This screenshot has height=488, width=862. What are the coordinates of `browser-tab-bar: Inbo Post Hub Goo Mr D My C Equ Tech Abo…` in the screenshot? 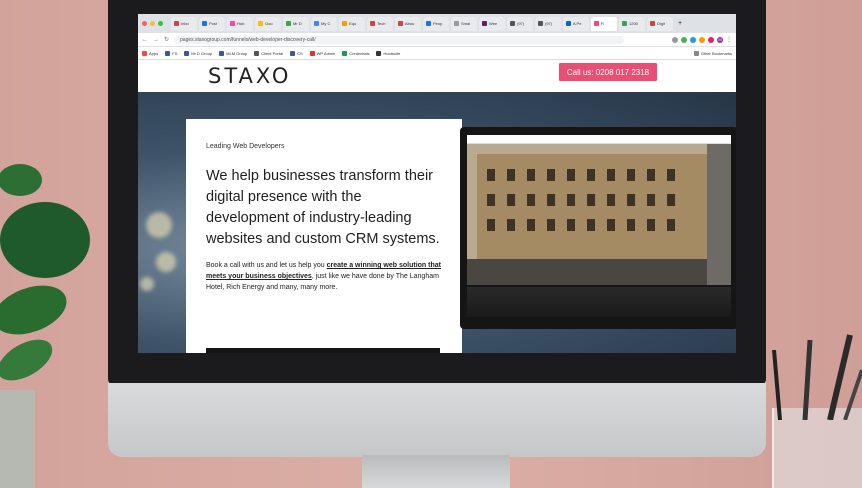 It's located at (437, 23).